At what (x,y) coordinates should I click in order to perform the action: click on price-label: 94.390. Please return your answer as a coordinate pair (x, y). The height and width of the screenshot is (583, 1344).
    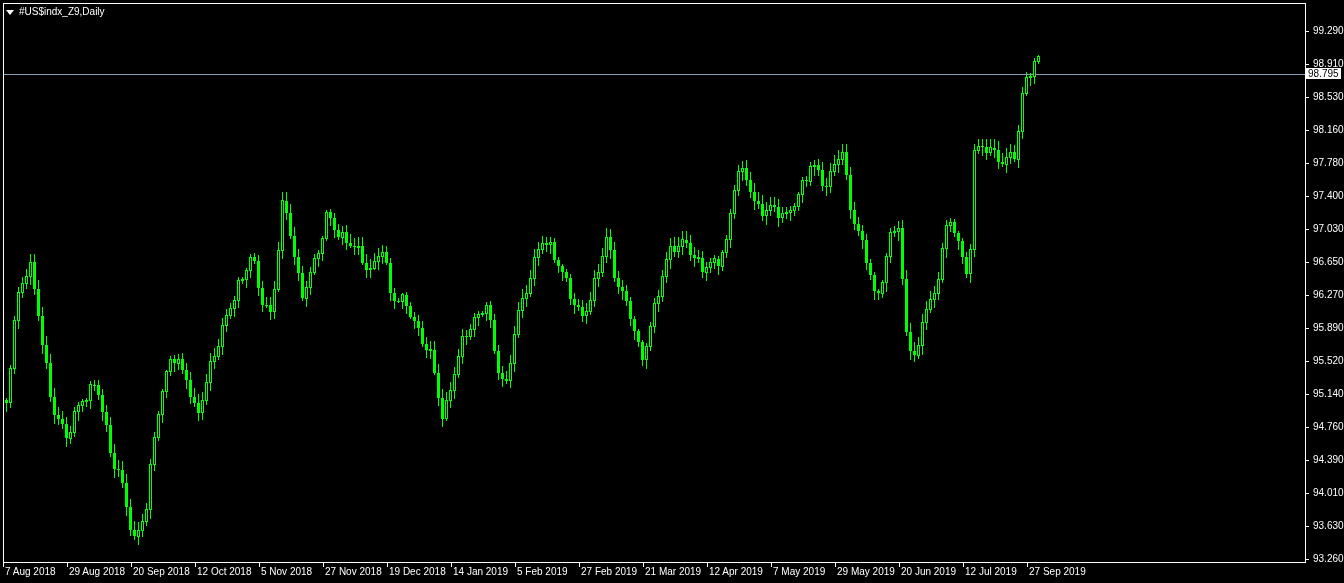
    Looking at the image, I should click on (1328, 460).